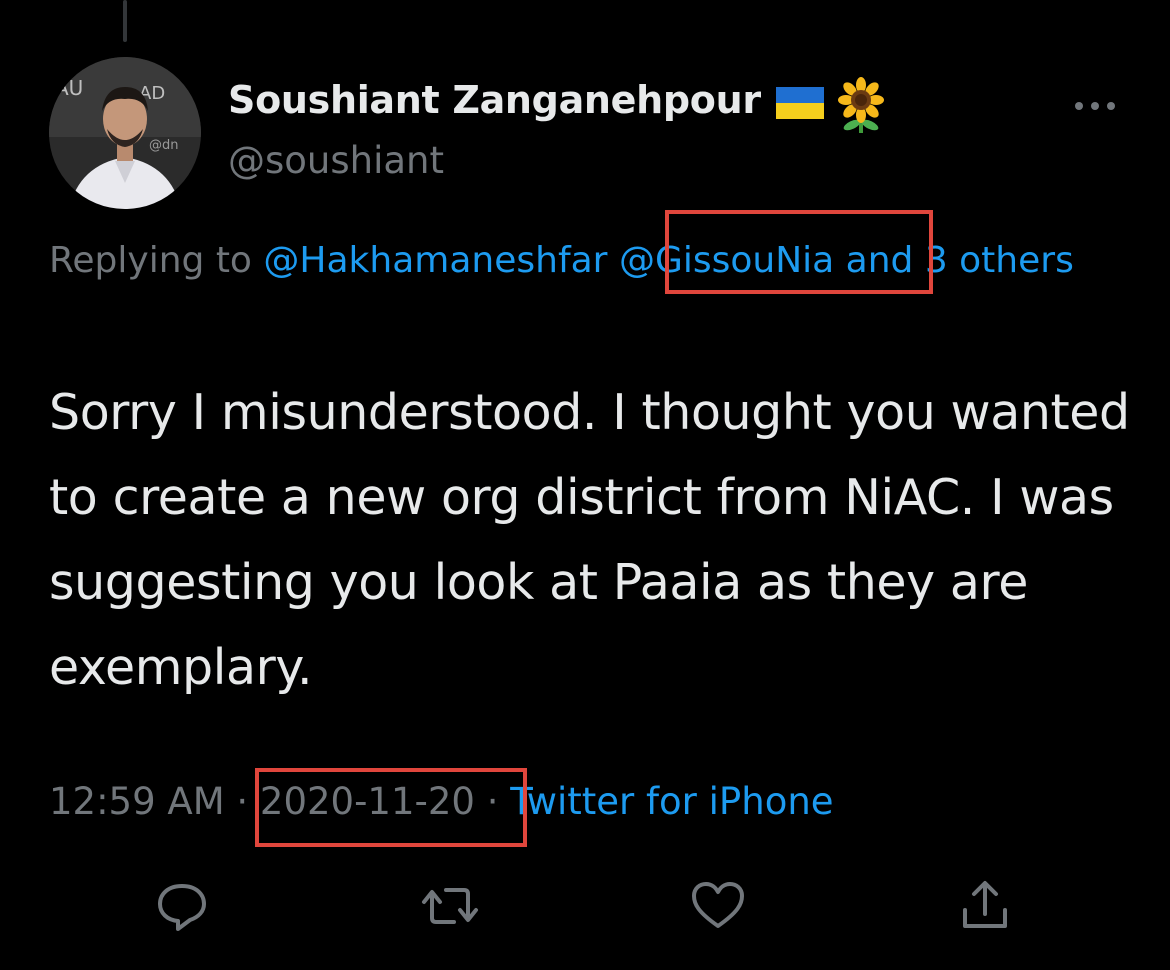 The image size is (1170, 970). What do you see at coordinates (1095, 106) in the screenshot?
I see `more-options-icon` at bounding box center [1095, 106].